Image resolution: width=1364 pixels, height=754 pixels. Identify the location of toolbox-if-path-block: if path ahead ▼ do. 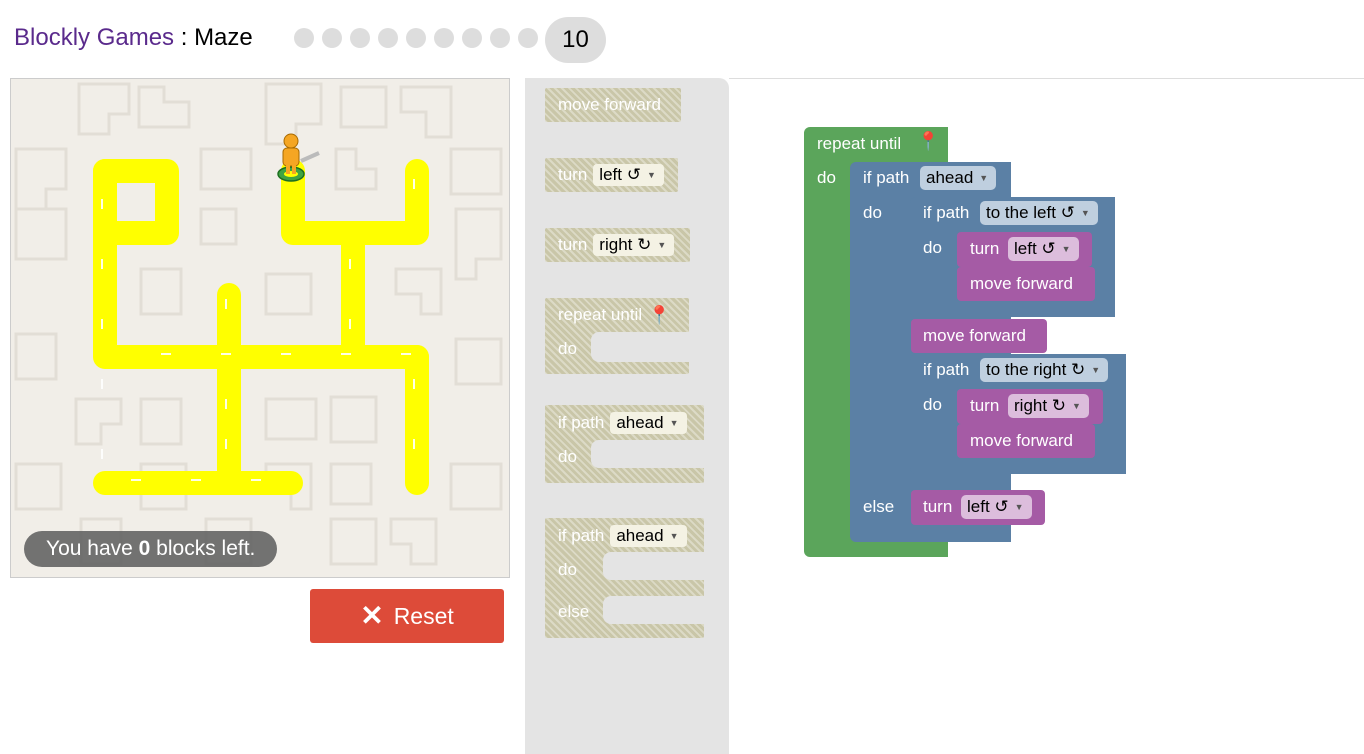
(624, 444).